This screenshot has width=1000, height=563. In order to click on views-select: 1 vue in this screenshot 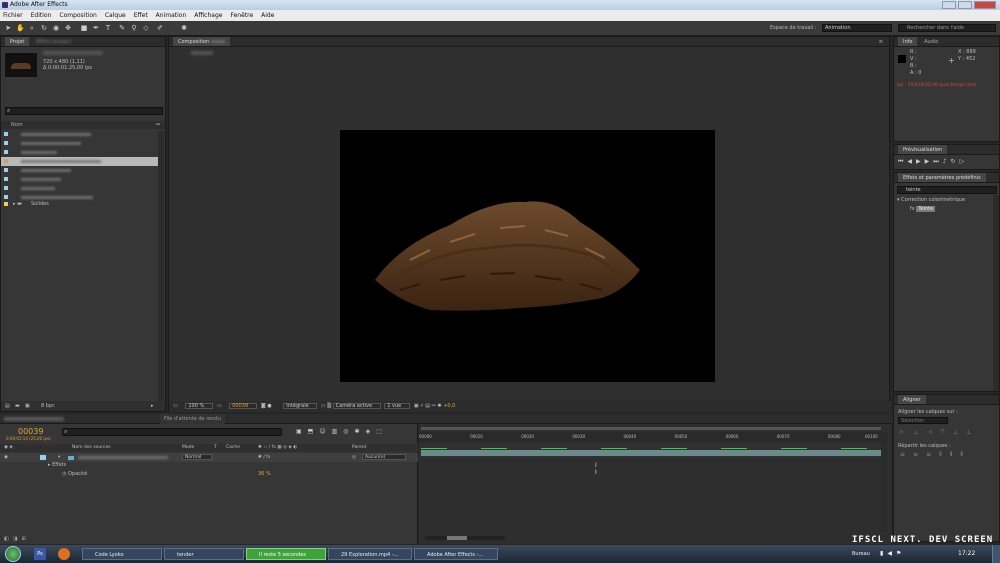, I will do `click(397, 405)`.